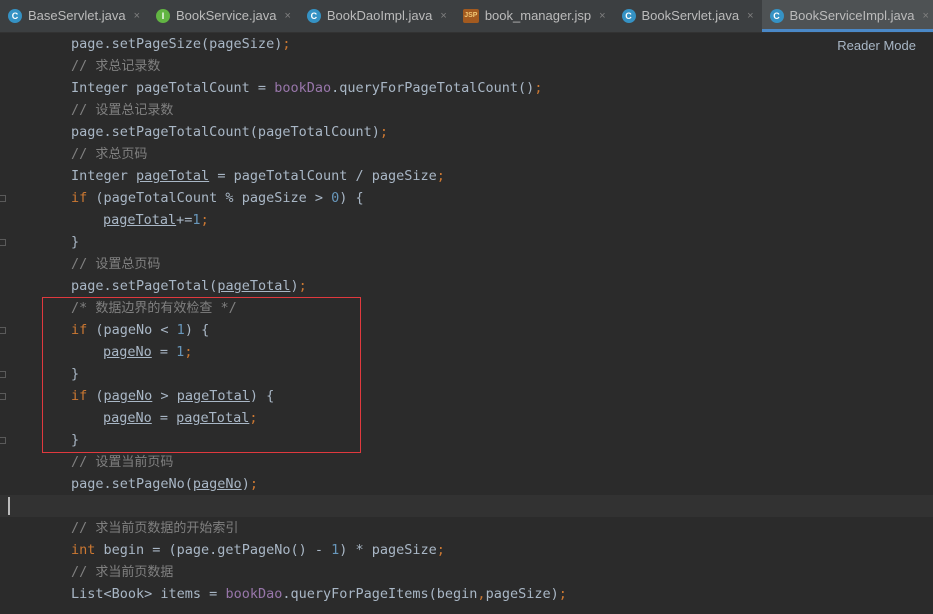 This screenshot has width=933, height=614. What do you see at coordinates (109, 154) in the screenshot?
I see `code-comment: // 求总页码` at bounding box center [109, 154].